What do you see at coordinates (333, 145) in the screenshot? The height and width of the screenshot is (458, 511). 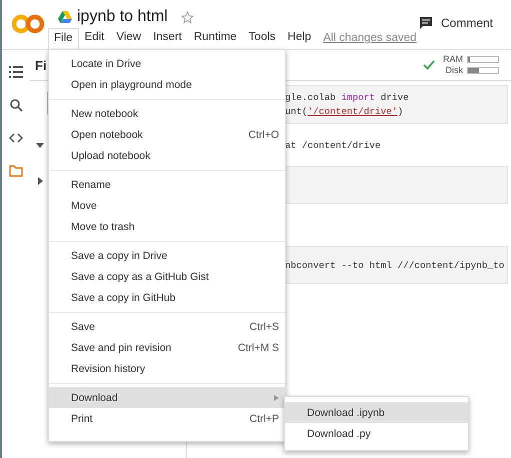 I see `output-line: at /content/drive` at bounding box center [333, 145].